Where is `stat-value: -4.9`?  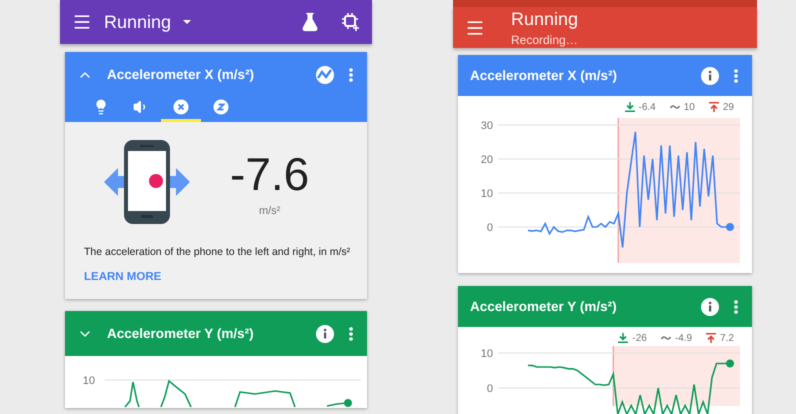
stat-value: -4.9 is located at coordinates (676, 338).